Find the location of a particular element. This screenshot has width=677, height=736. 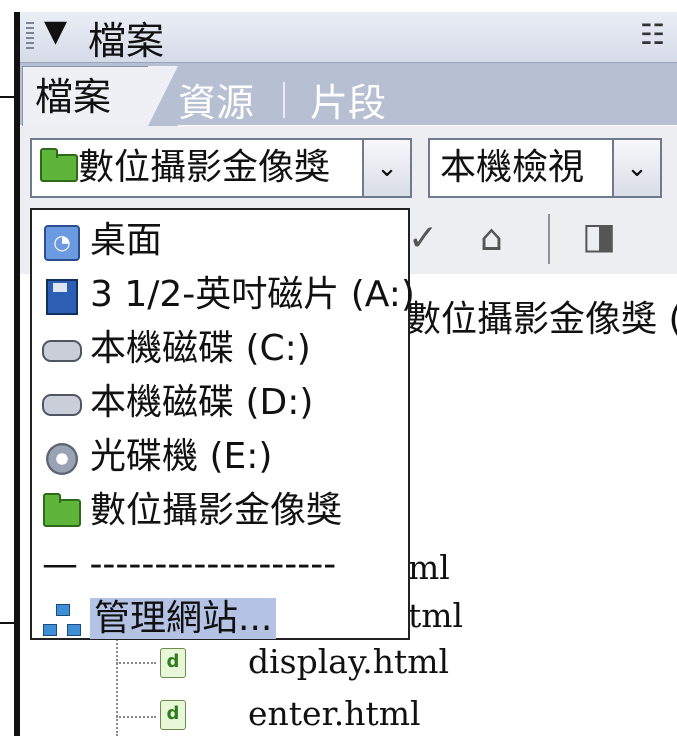

tree-file-enter: enter.html is located at coordinates (334, 713).